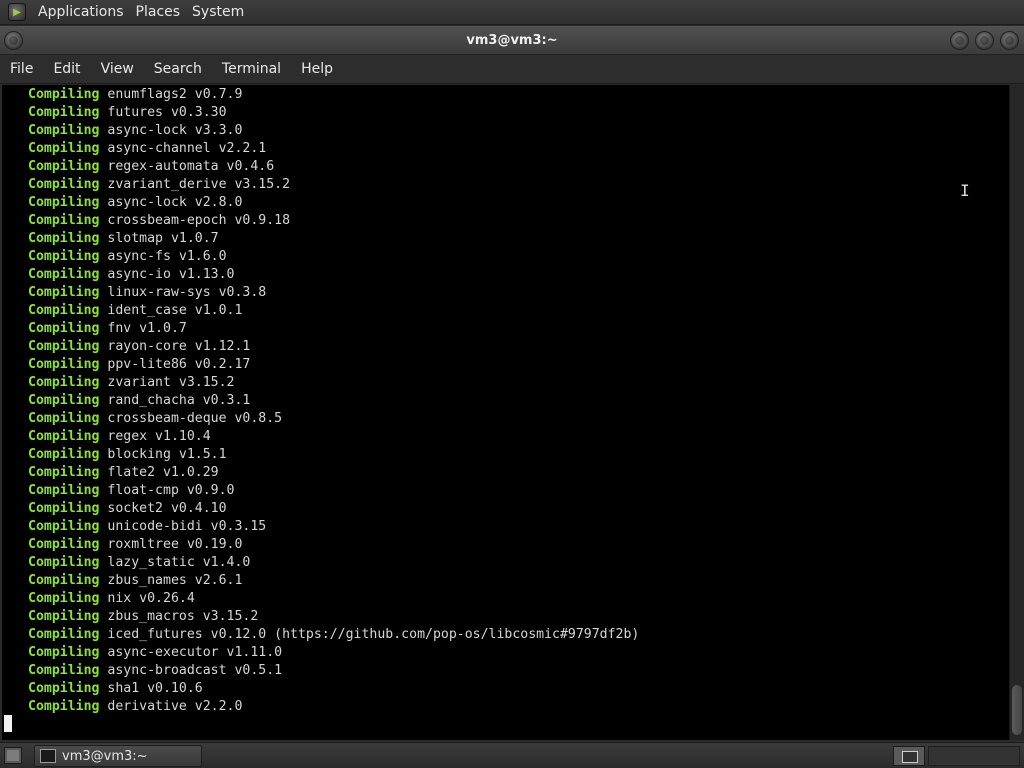  Describe the element at coordinates (158, 12) in the screenshot. I see `panel-menu-places: Places` at that location.